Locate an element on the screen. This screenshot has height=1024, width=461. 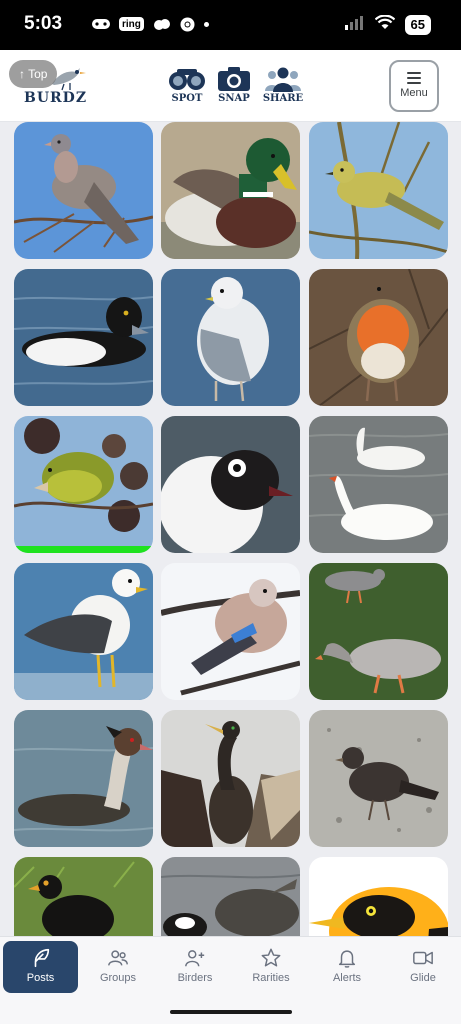
nav-rarities-label: Rarities is located at coordinates (271, 978).